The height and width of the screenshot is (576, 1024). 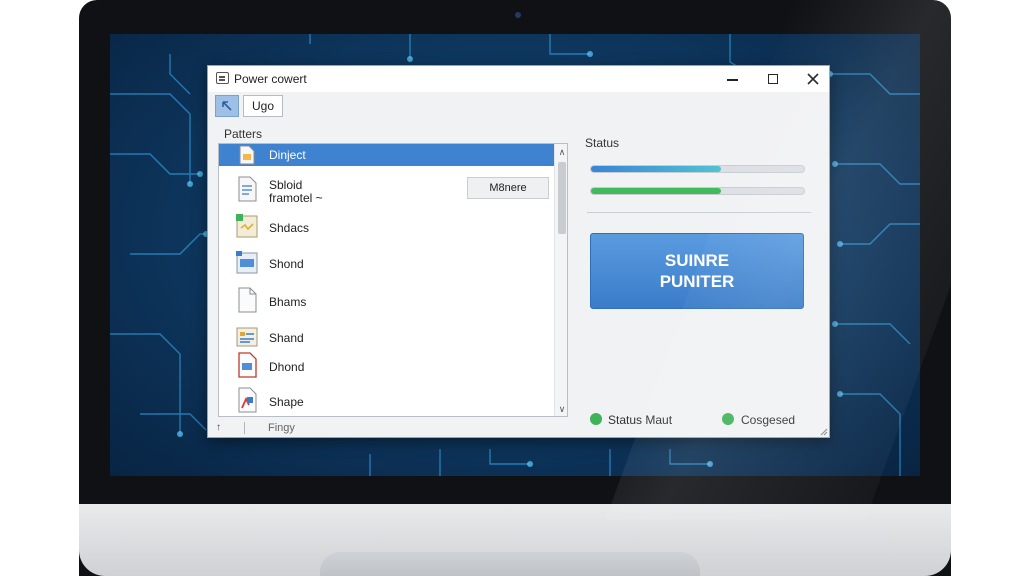 I want to click on list-item-label: Shond, so click(x=286, y=264).